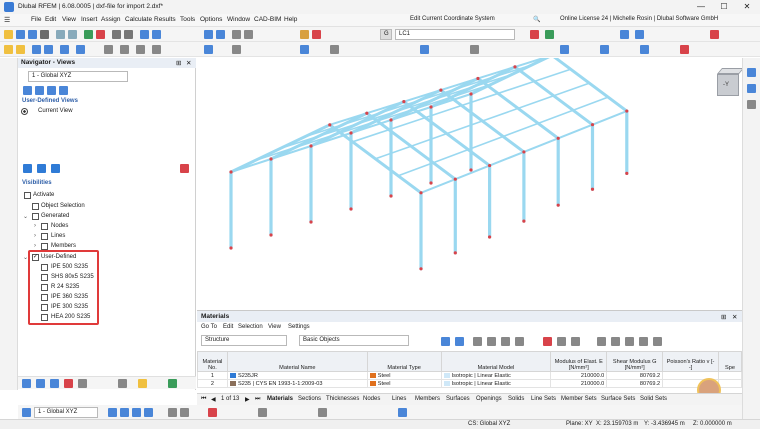 The image size is (760, 429). What do you see at coordinates (172, 412) in the screenshot?
I see `bottom-tool-5-icon` at bounding box center [172, 412].